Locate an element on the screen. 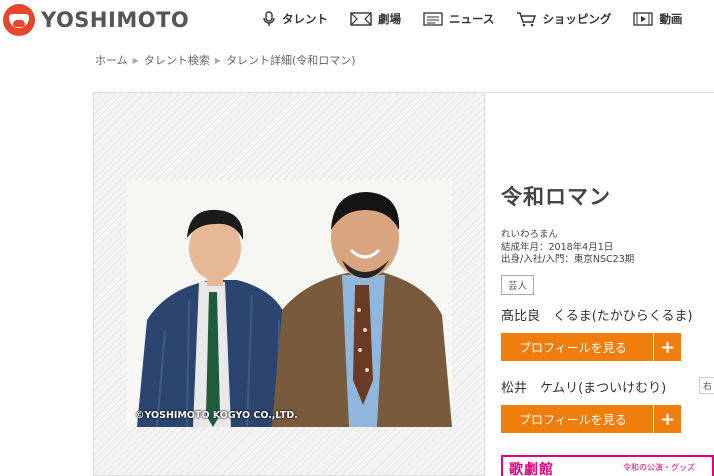 The height and width of the screenshot is (476, 714). nav-news: ニュース is located at coordinates (458, 19).